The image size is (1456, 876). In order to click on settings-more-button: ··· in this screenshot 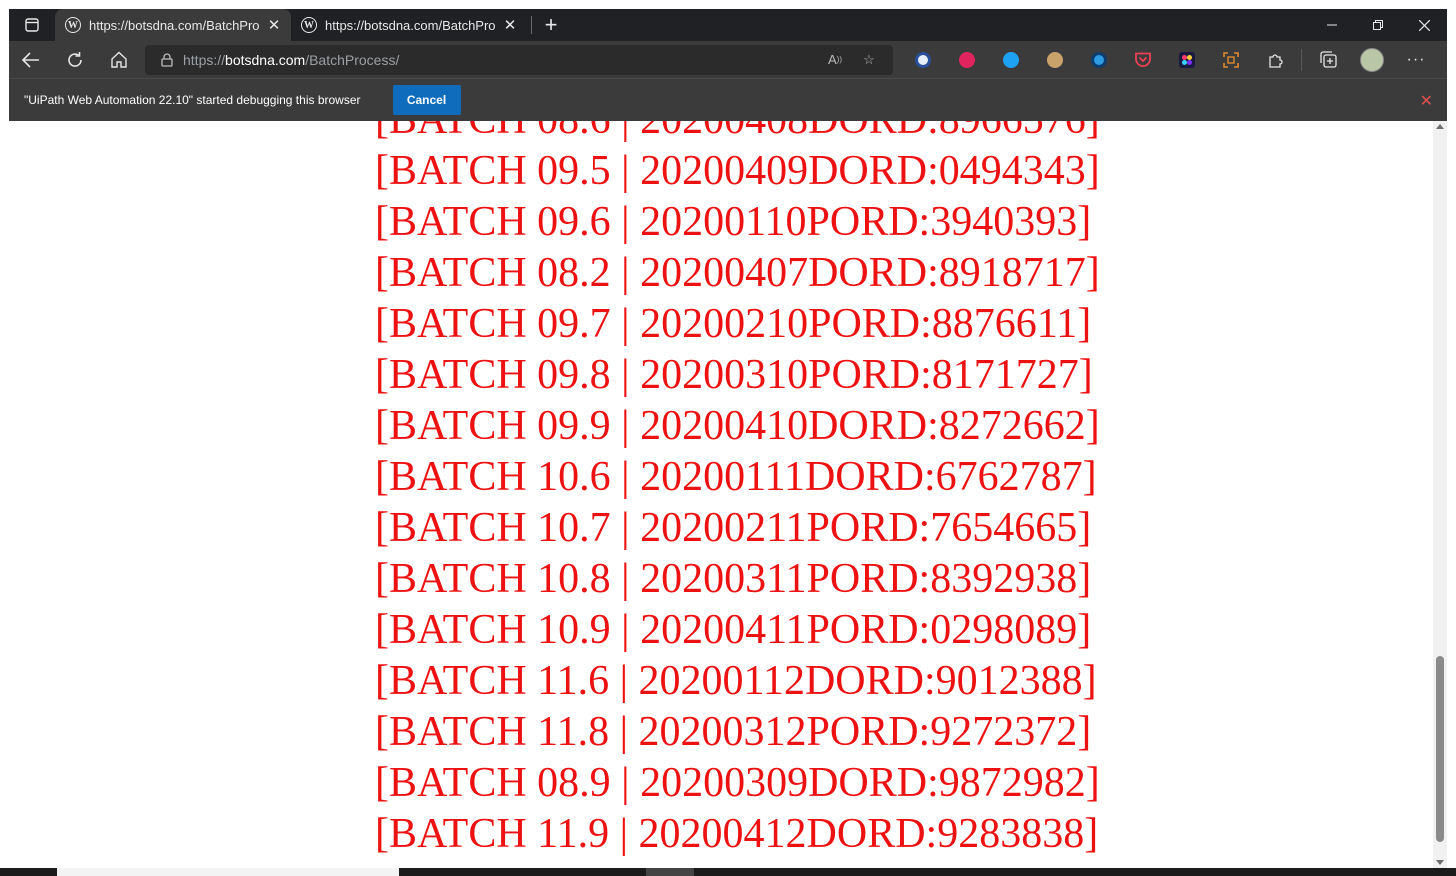, I will do `click(1416, 59)`.